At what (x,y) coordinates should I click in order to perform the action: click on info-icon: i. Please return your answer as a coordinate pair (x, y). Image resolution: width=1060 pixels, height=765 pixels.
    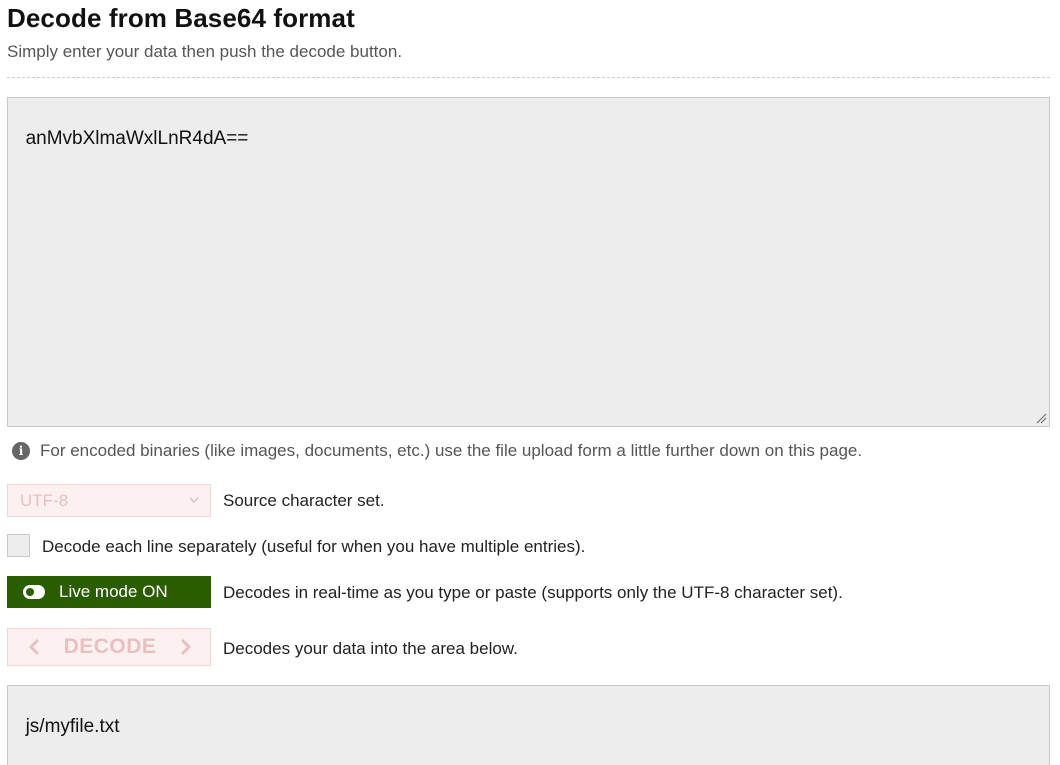
    Looking at the image, I should click on (21, 451).